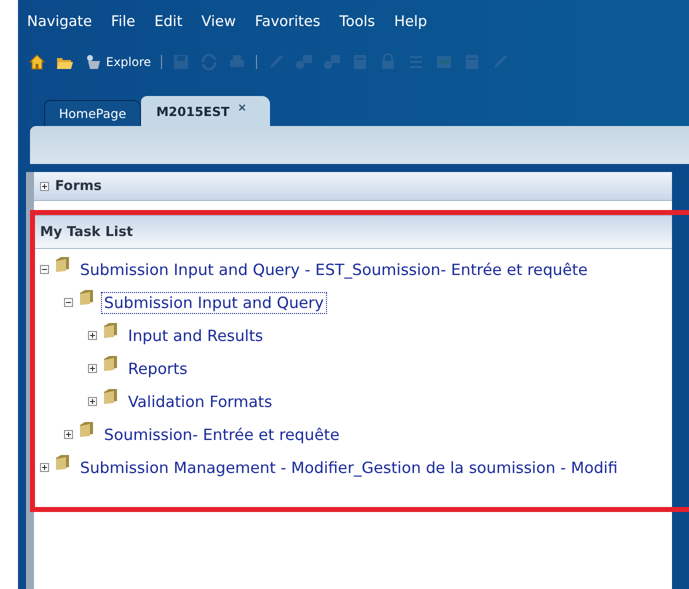 The height and width of the screenshot is (589, 689). What do you see at coordinates (123, 27) in the screenshot?
I see `menu-item: File` at bounding box center [123, 27].